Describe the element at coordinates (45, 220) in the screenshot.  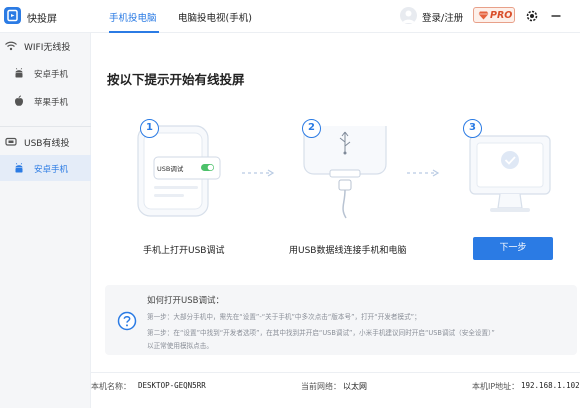
I see `sidebar: WIFI无线投 安卓手机 苹果手机 USB有线投 安卓手机` at that location.